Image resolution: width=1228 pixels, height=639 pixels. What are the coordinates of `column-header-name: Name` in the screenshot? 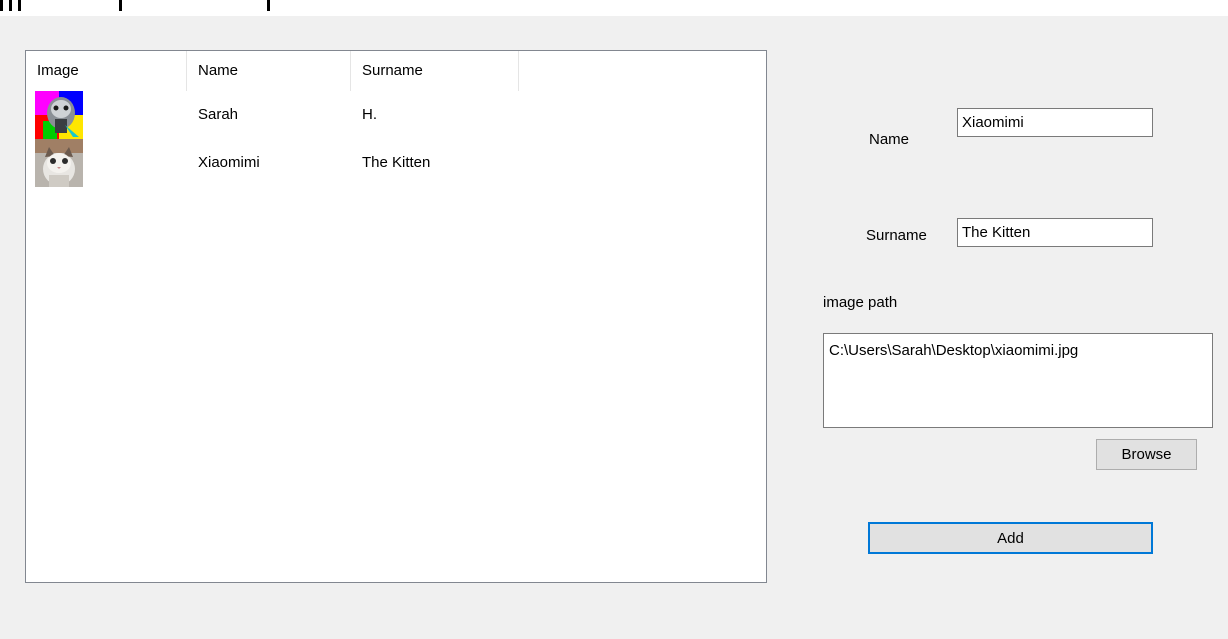 It's located at (269, 71).